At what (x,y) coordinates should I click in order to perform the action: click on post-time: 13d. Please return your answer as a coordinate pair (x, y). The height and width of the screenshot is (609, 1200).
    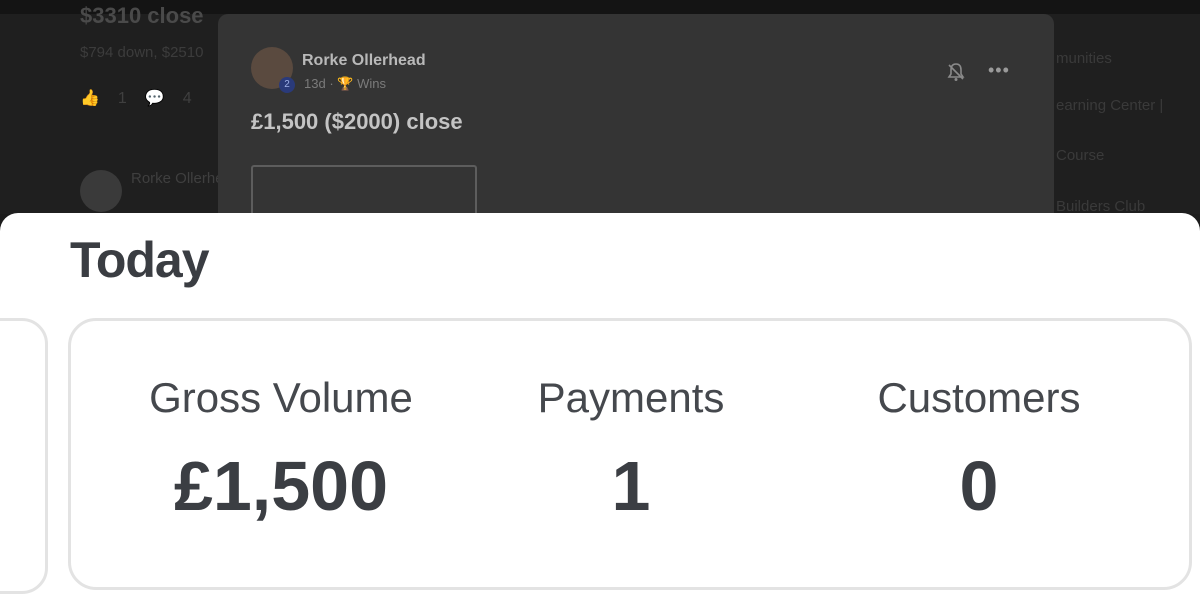
    Looking at the image, I should click on (315, 83).